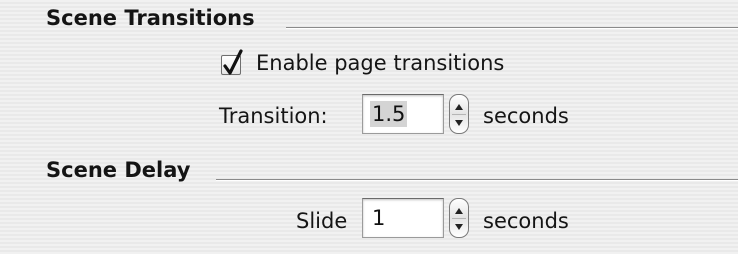 The height and width of the screenshot is (254, 738). I want to click on slide-stepper, so click(459, 218).